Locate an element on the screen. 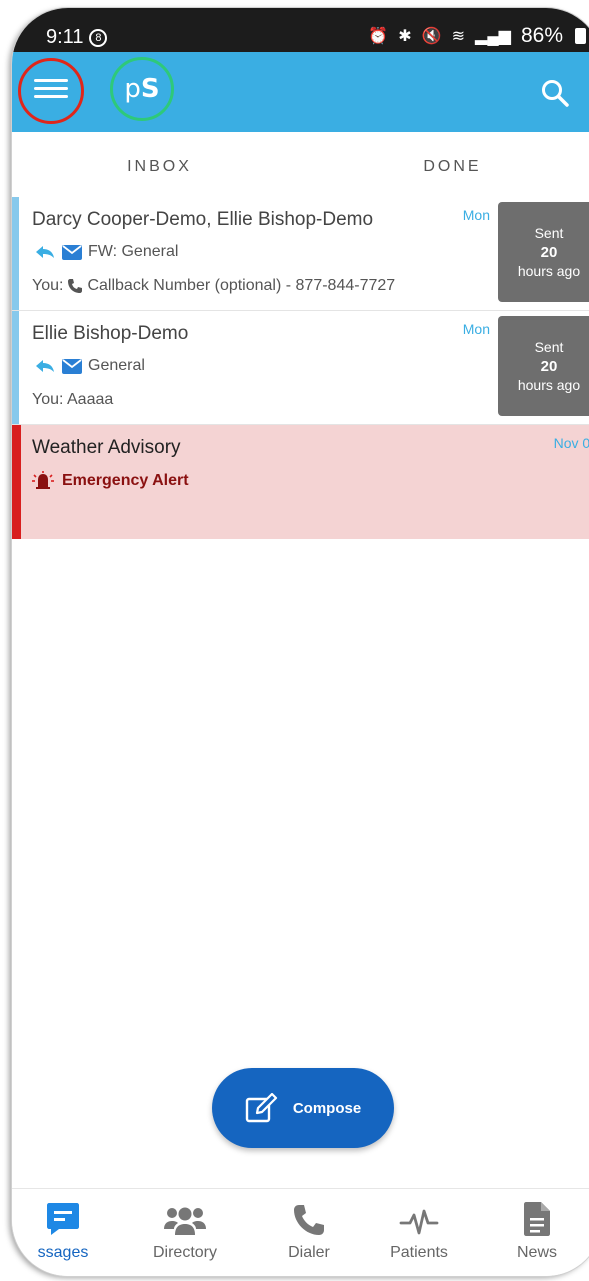  bottom-navigation: ssages Directory Dialer Patients News is located at coordinates (300, 1232).